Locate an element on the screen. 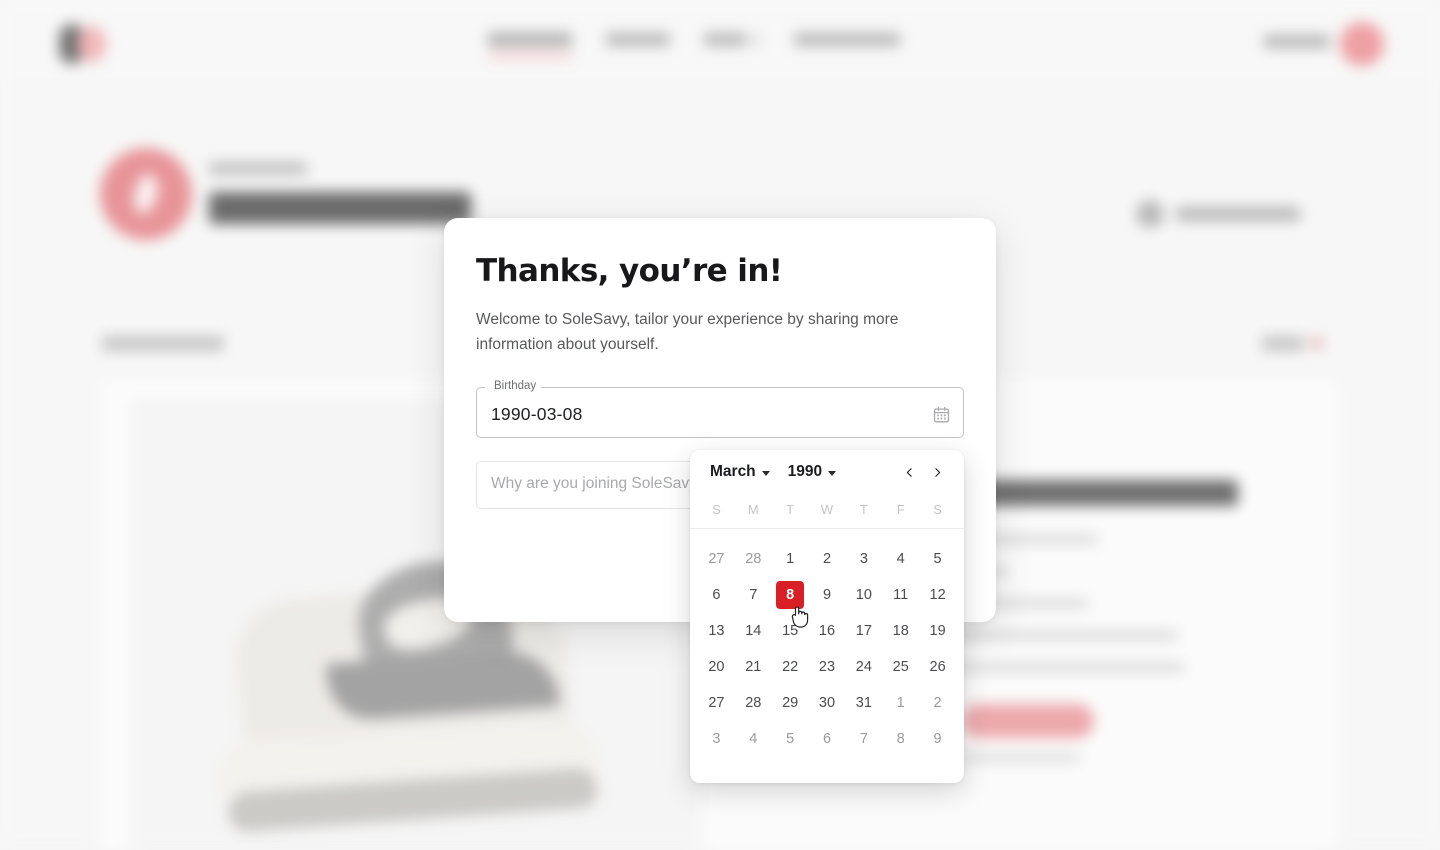 The image size is (1440, 850). modal-title: Thanks, you’re in! is located at coordinates (720, 271).